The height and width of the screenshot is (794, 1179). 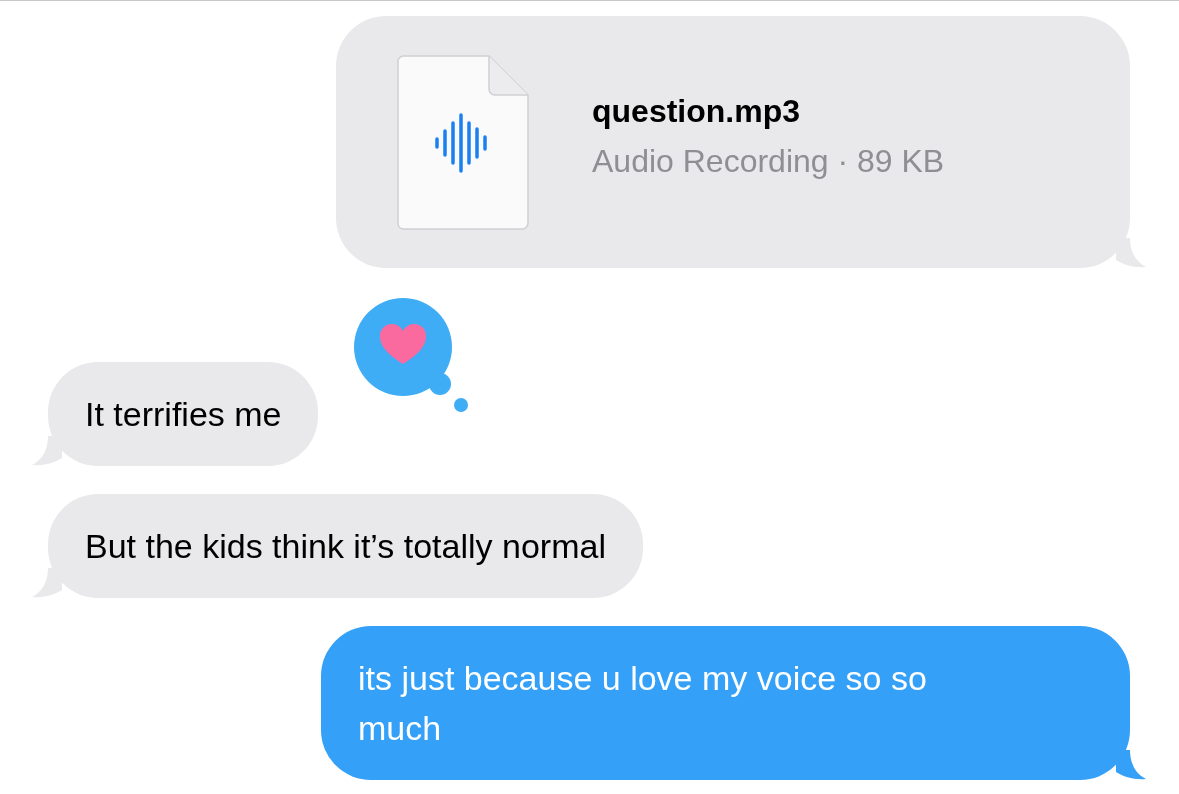 What do you see at coordinates (463, 142) in the screenshot?
I see `audio-file-icon` at bounding box center [463, 142].